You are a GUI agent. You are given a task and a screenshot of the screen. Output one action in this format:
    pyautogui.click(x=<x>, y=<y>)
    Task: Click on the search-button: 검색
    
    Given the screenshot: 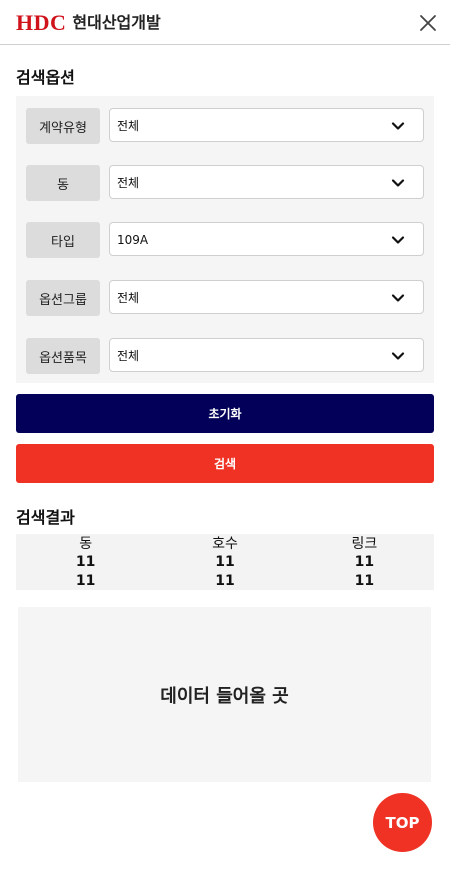 What is the action you would take?
    pyautogui.click(x=225, y=463)
    